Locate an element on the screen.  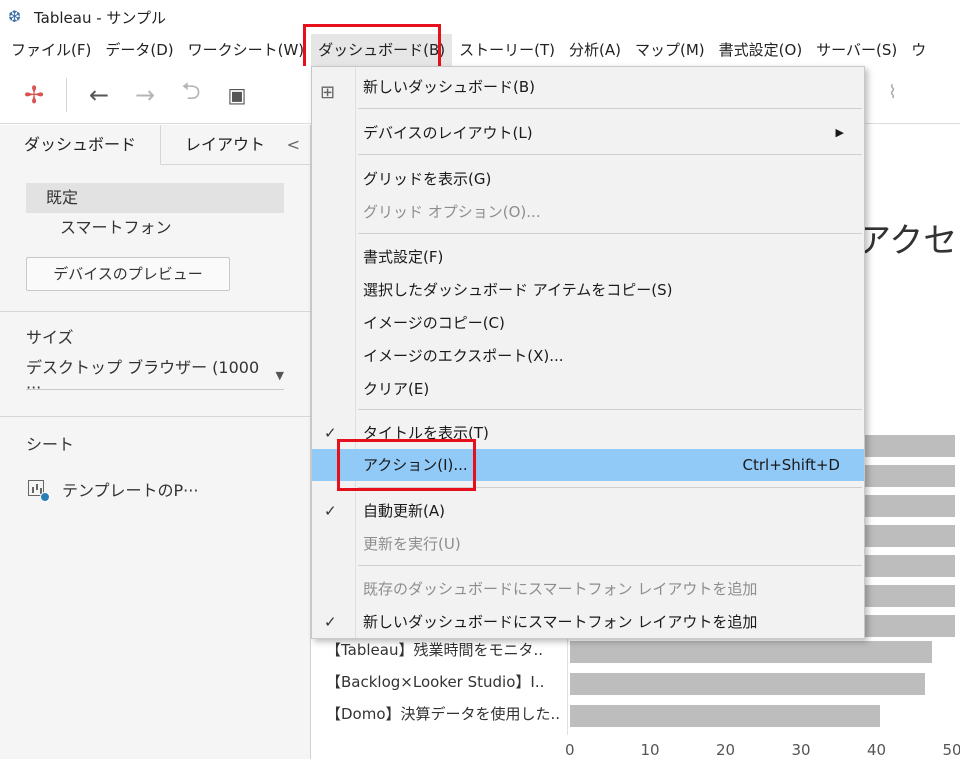
axis-tick: 30 is located at coordinates (801, 750).